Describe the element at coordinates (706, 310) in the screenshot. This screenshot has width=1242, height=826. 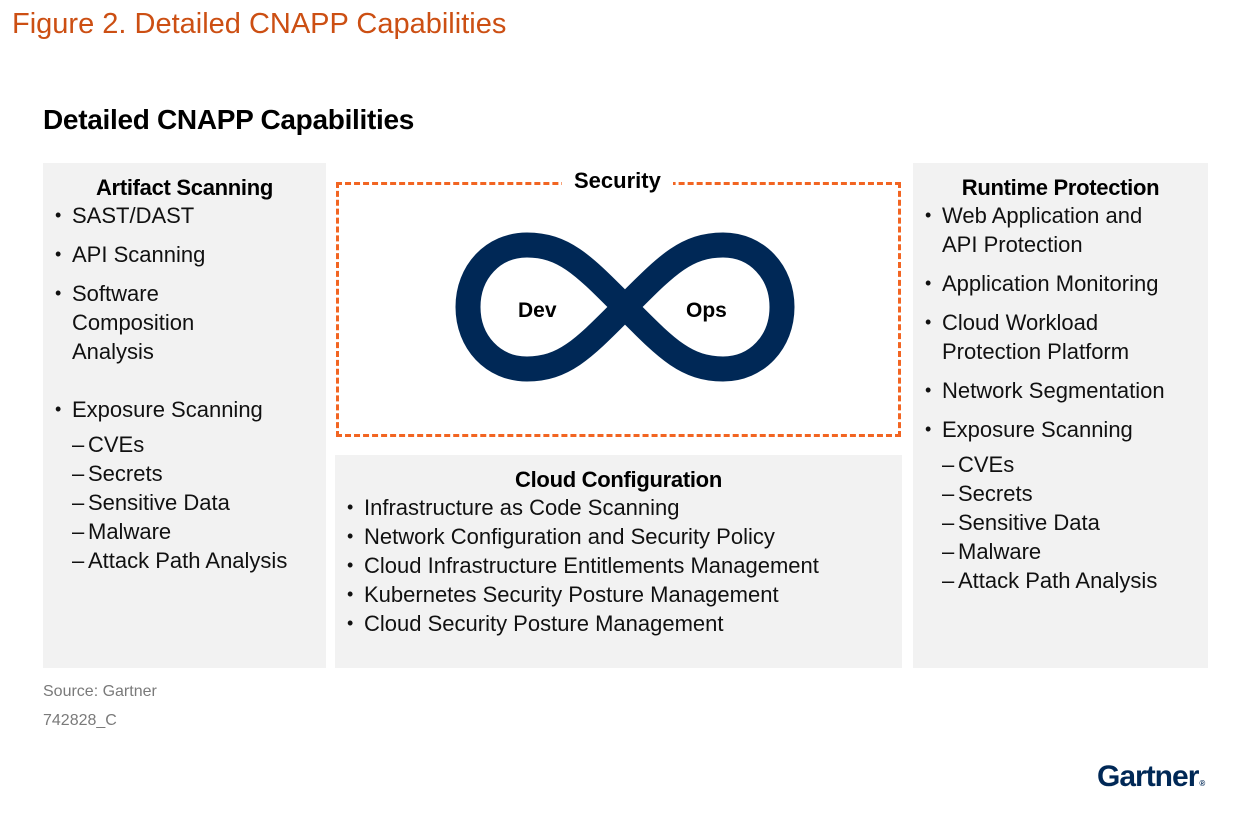
I see `ops-label: Ops` at that location.